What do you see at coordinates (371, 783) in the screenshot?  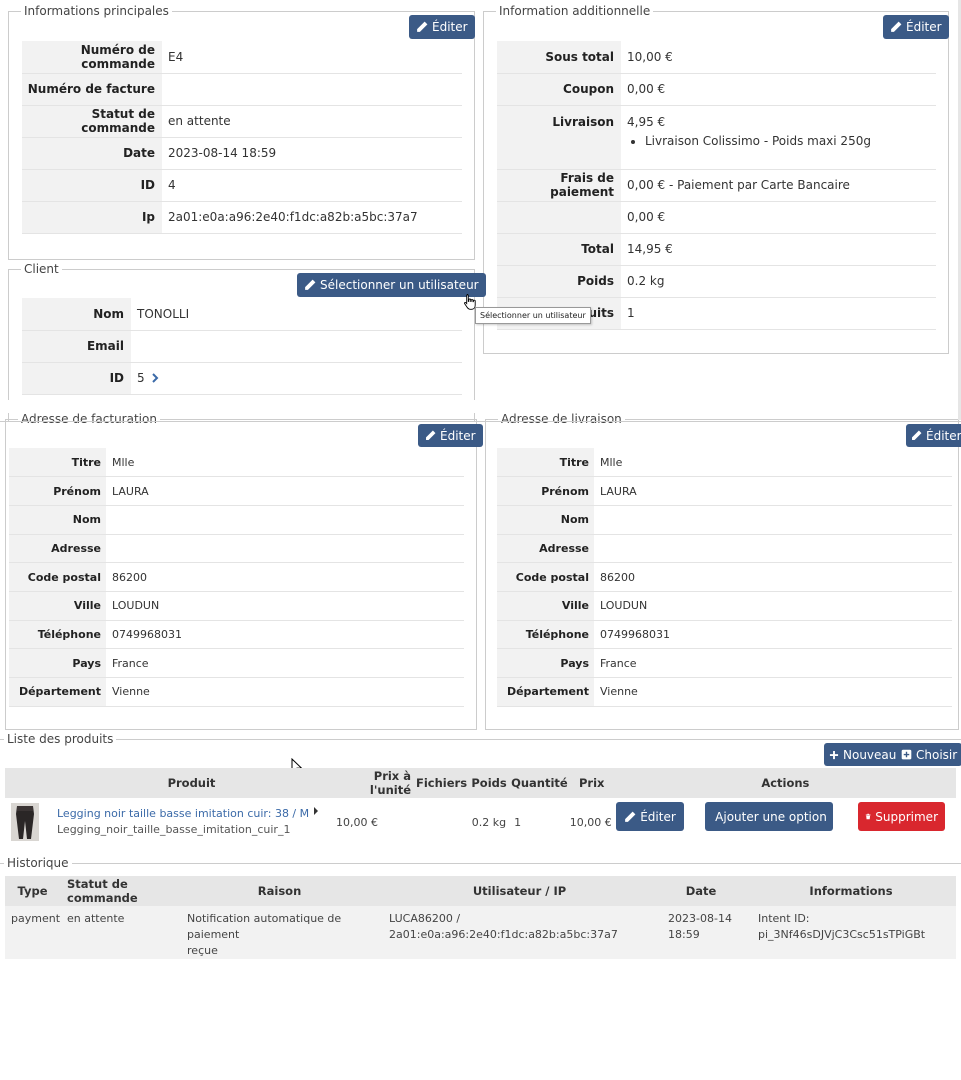 I see `products-header-unit-price: Prix à l'unité` at bounding box center [371, 783].